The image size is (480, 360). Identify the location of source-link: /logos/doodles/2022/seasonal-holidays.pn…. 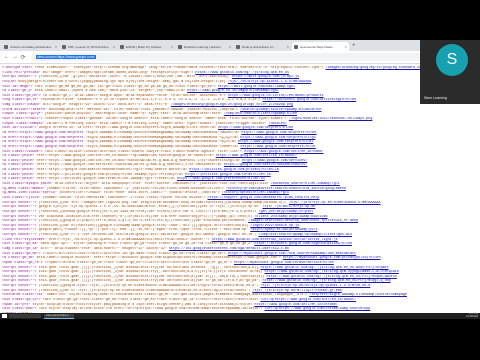
(330, 119).